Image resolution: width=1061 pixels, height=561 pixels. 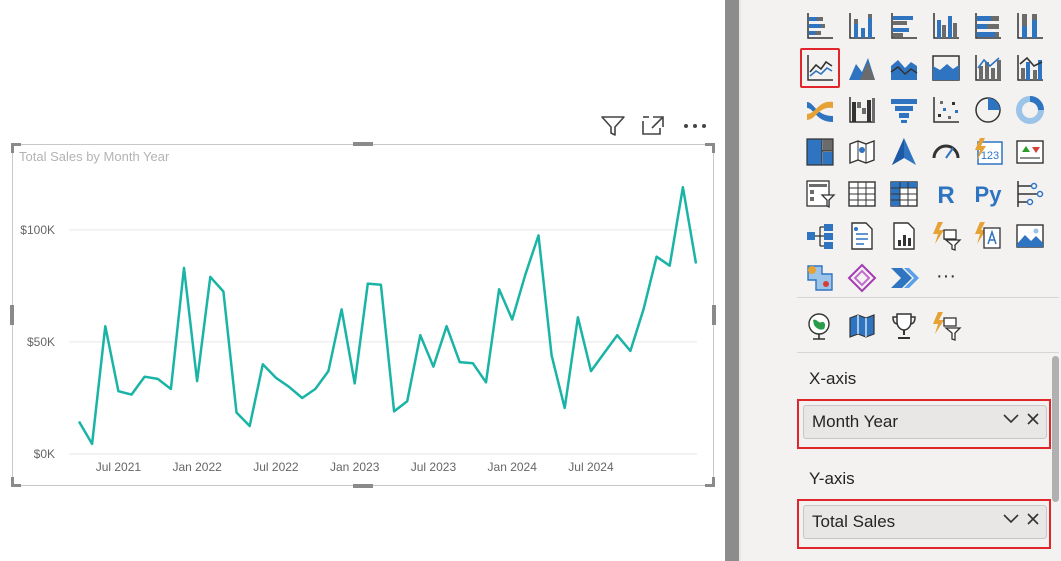 What do you see at coordinates (710, 482) in the screenshot?
I see `resize-handle-bottom-right` at bounding box center [710, 482].